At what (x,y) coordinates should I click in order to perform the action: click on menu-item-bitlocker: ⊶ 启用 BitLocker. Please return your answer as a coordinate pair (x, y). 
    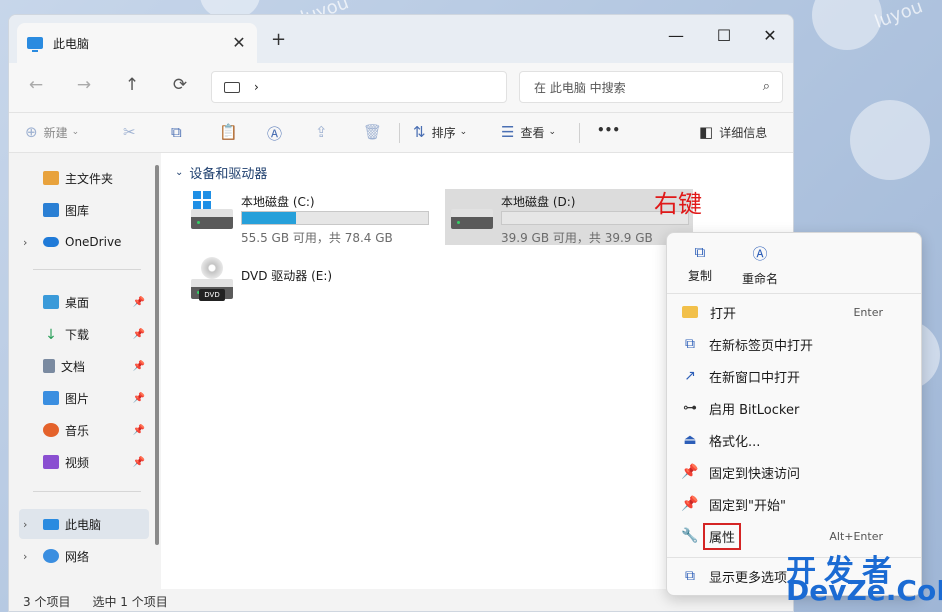
    Looking at the image, I should click on (794, 408).